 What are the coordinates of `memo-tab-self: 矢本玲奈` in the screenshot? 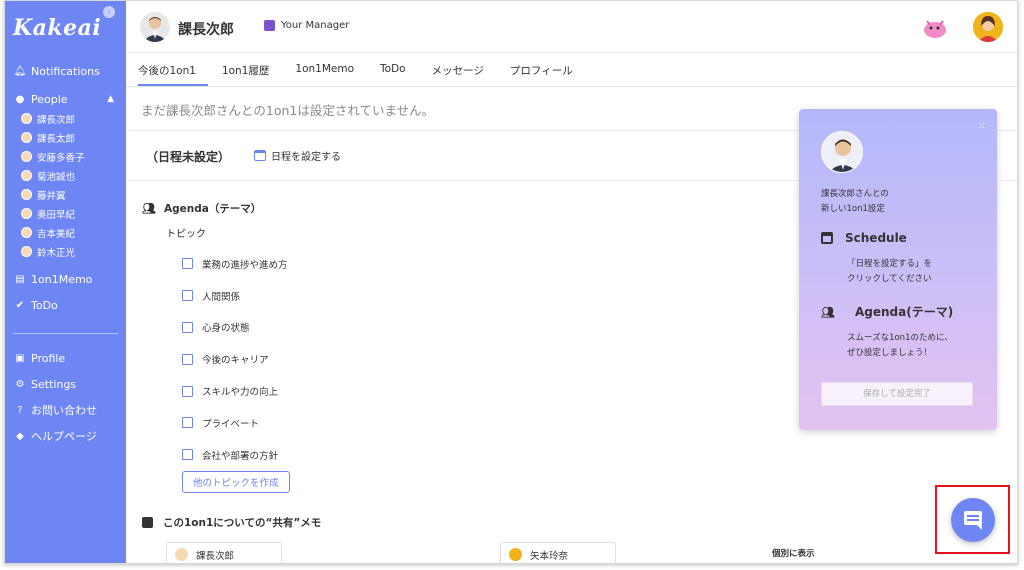 It's located at (558, 552).